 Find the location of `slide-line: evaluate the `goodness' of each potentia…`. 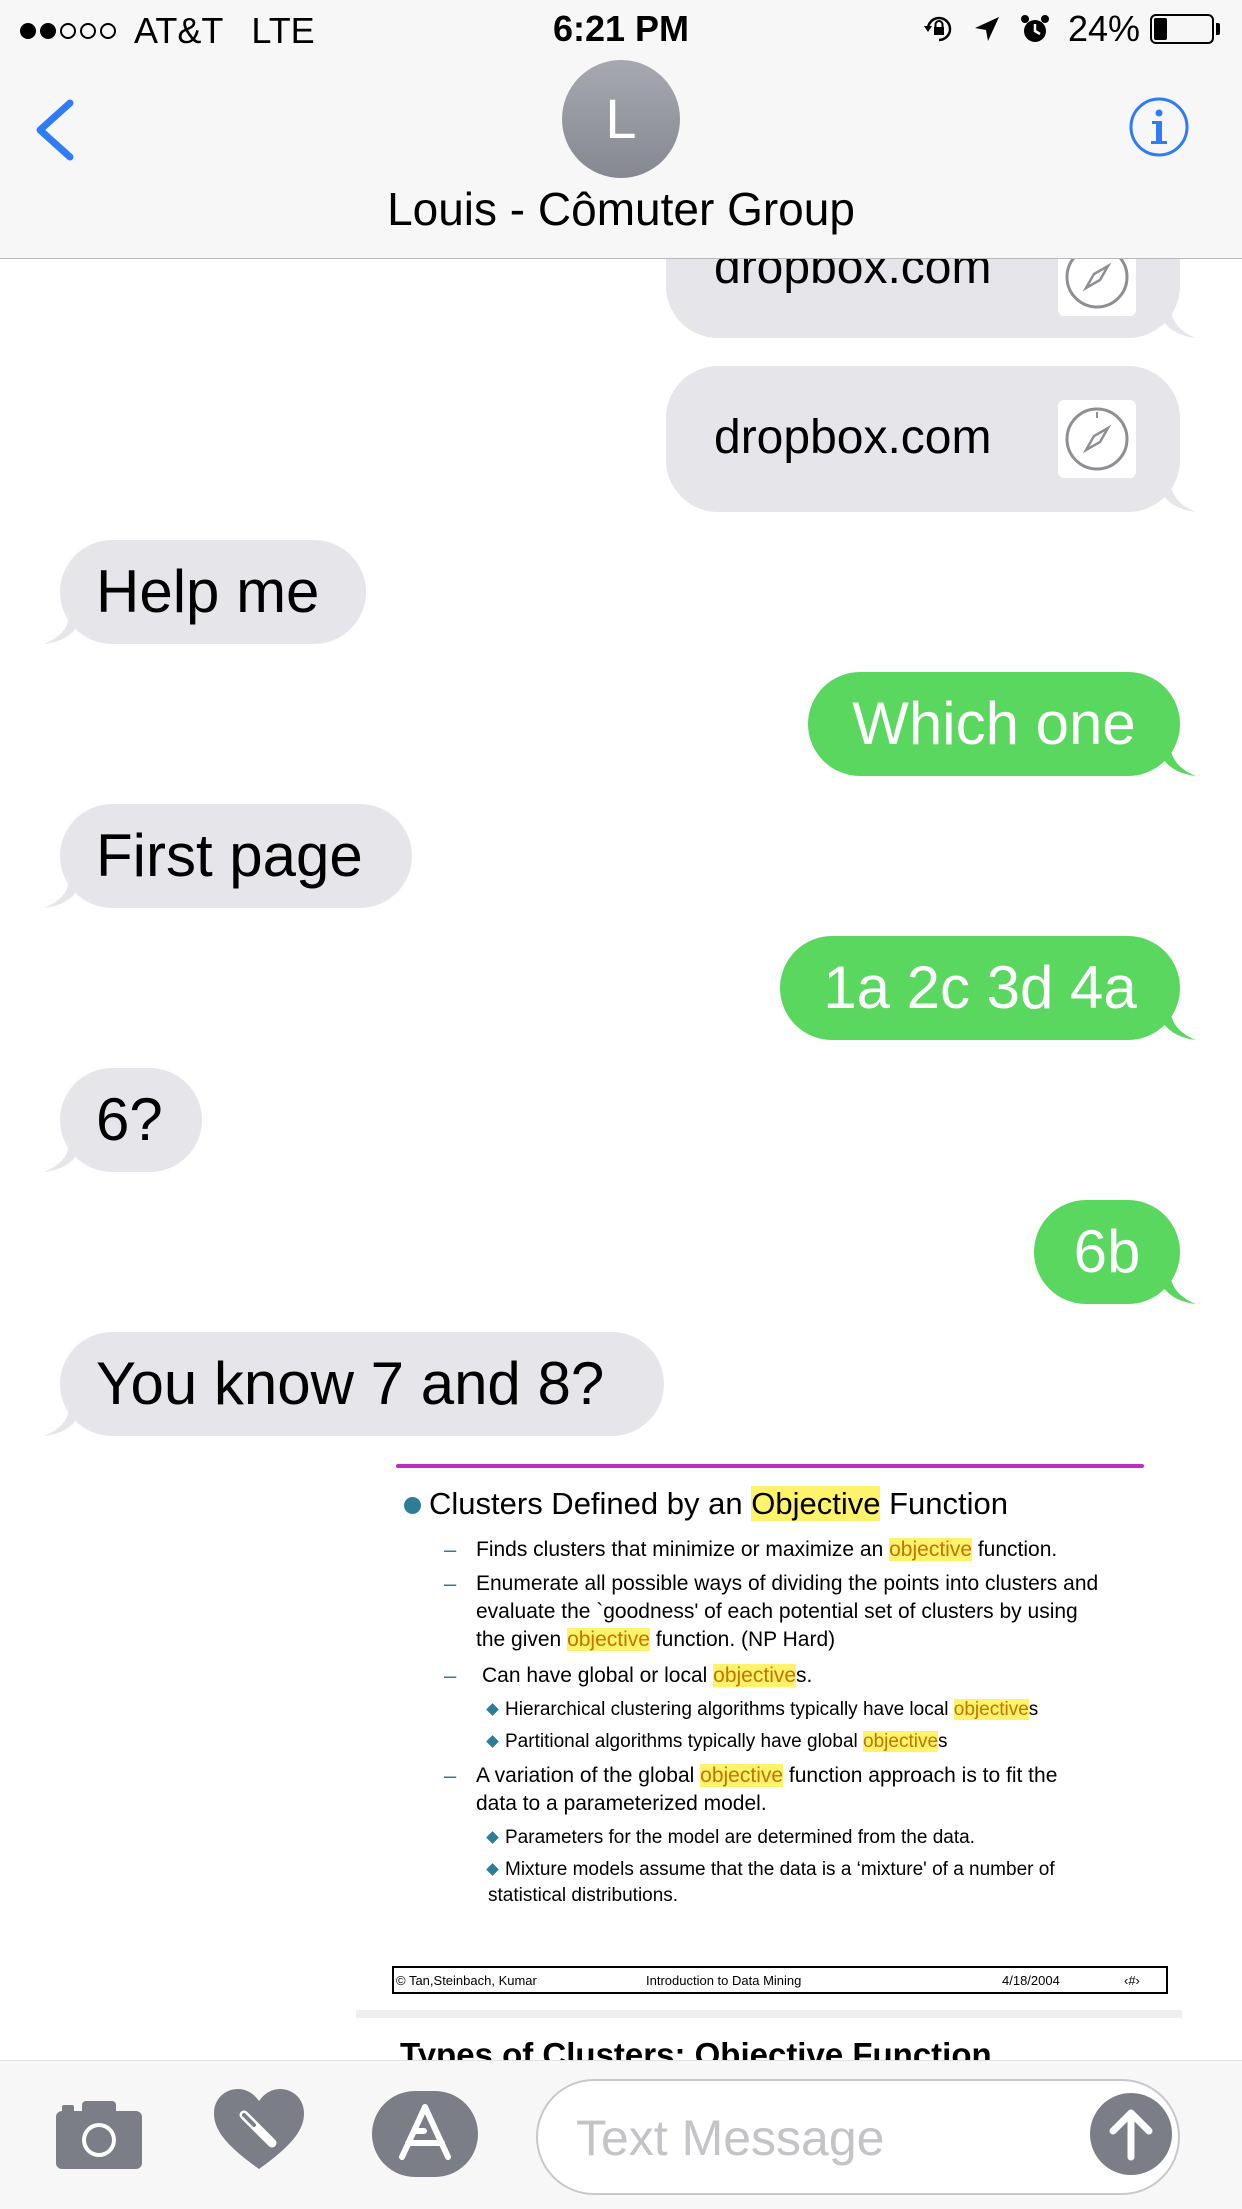

slide-line: evaluate the `goodness' of each potentia… is located at coordinates (777, 1611).